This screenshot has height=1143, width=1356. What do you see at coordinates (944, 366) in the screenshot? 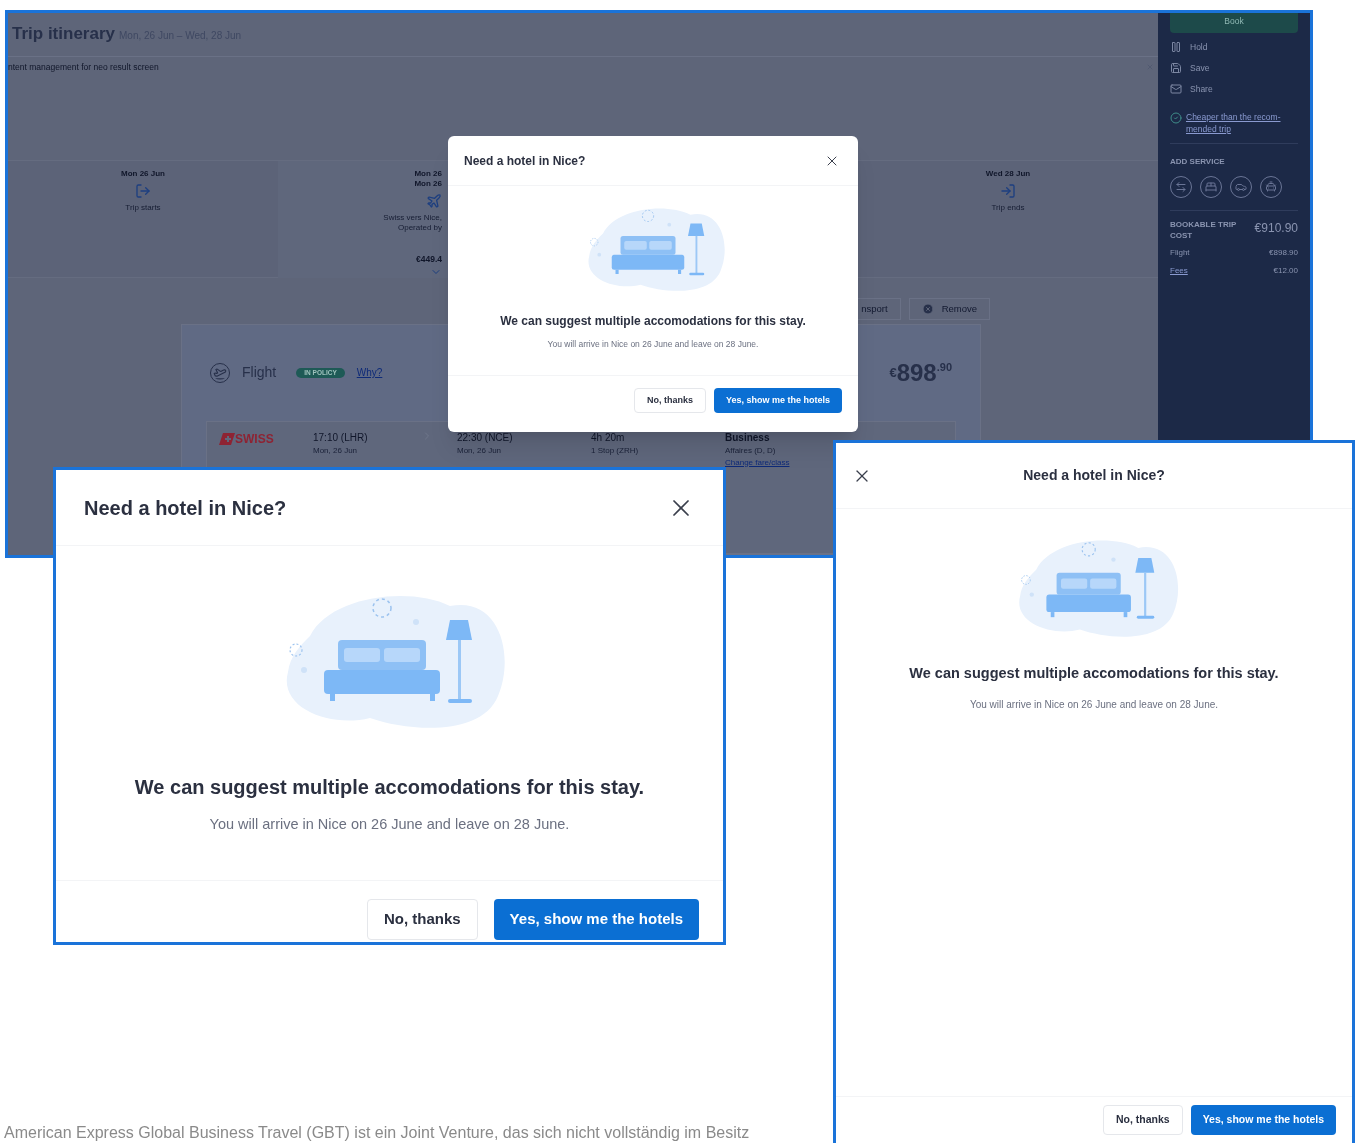
I see `price-cents: .90` at bounding box center [944, 366].